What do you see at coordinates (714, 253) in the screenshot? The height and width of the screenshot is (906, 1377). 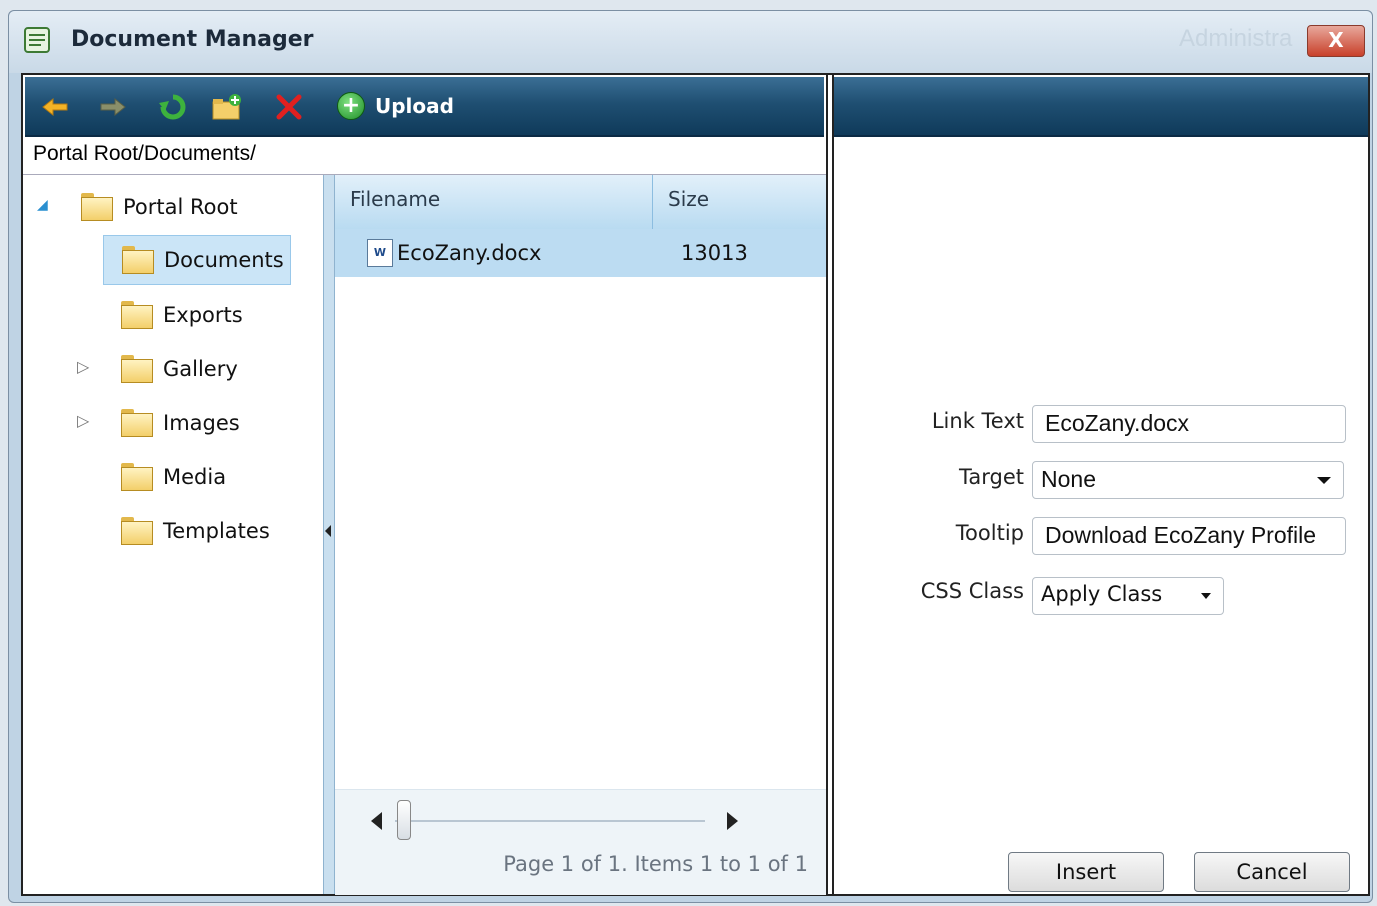 I see `size-cell: 13013` at bounding box center [714, 253].